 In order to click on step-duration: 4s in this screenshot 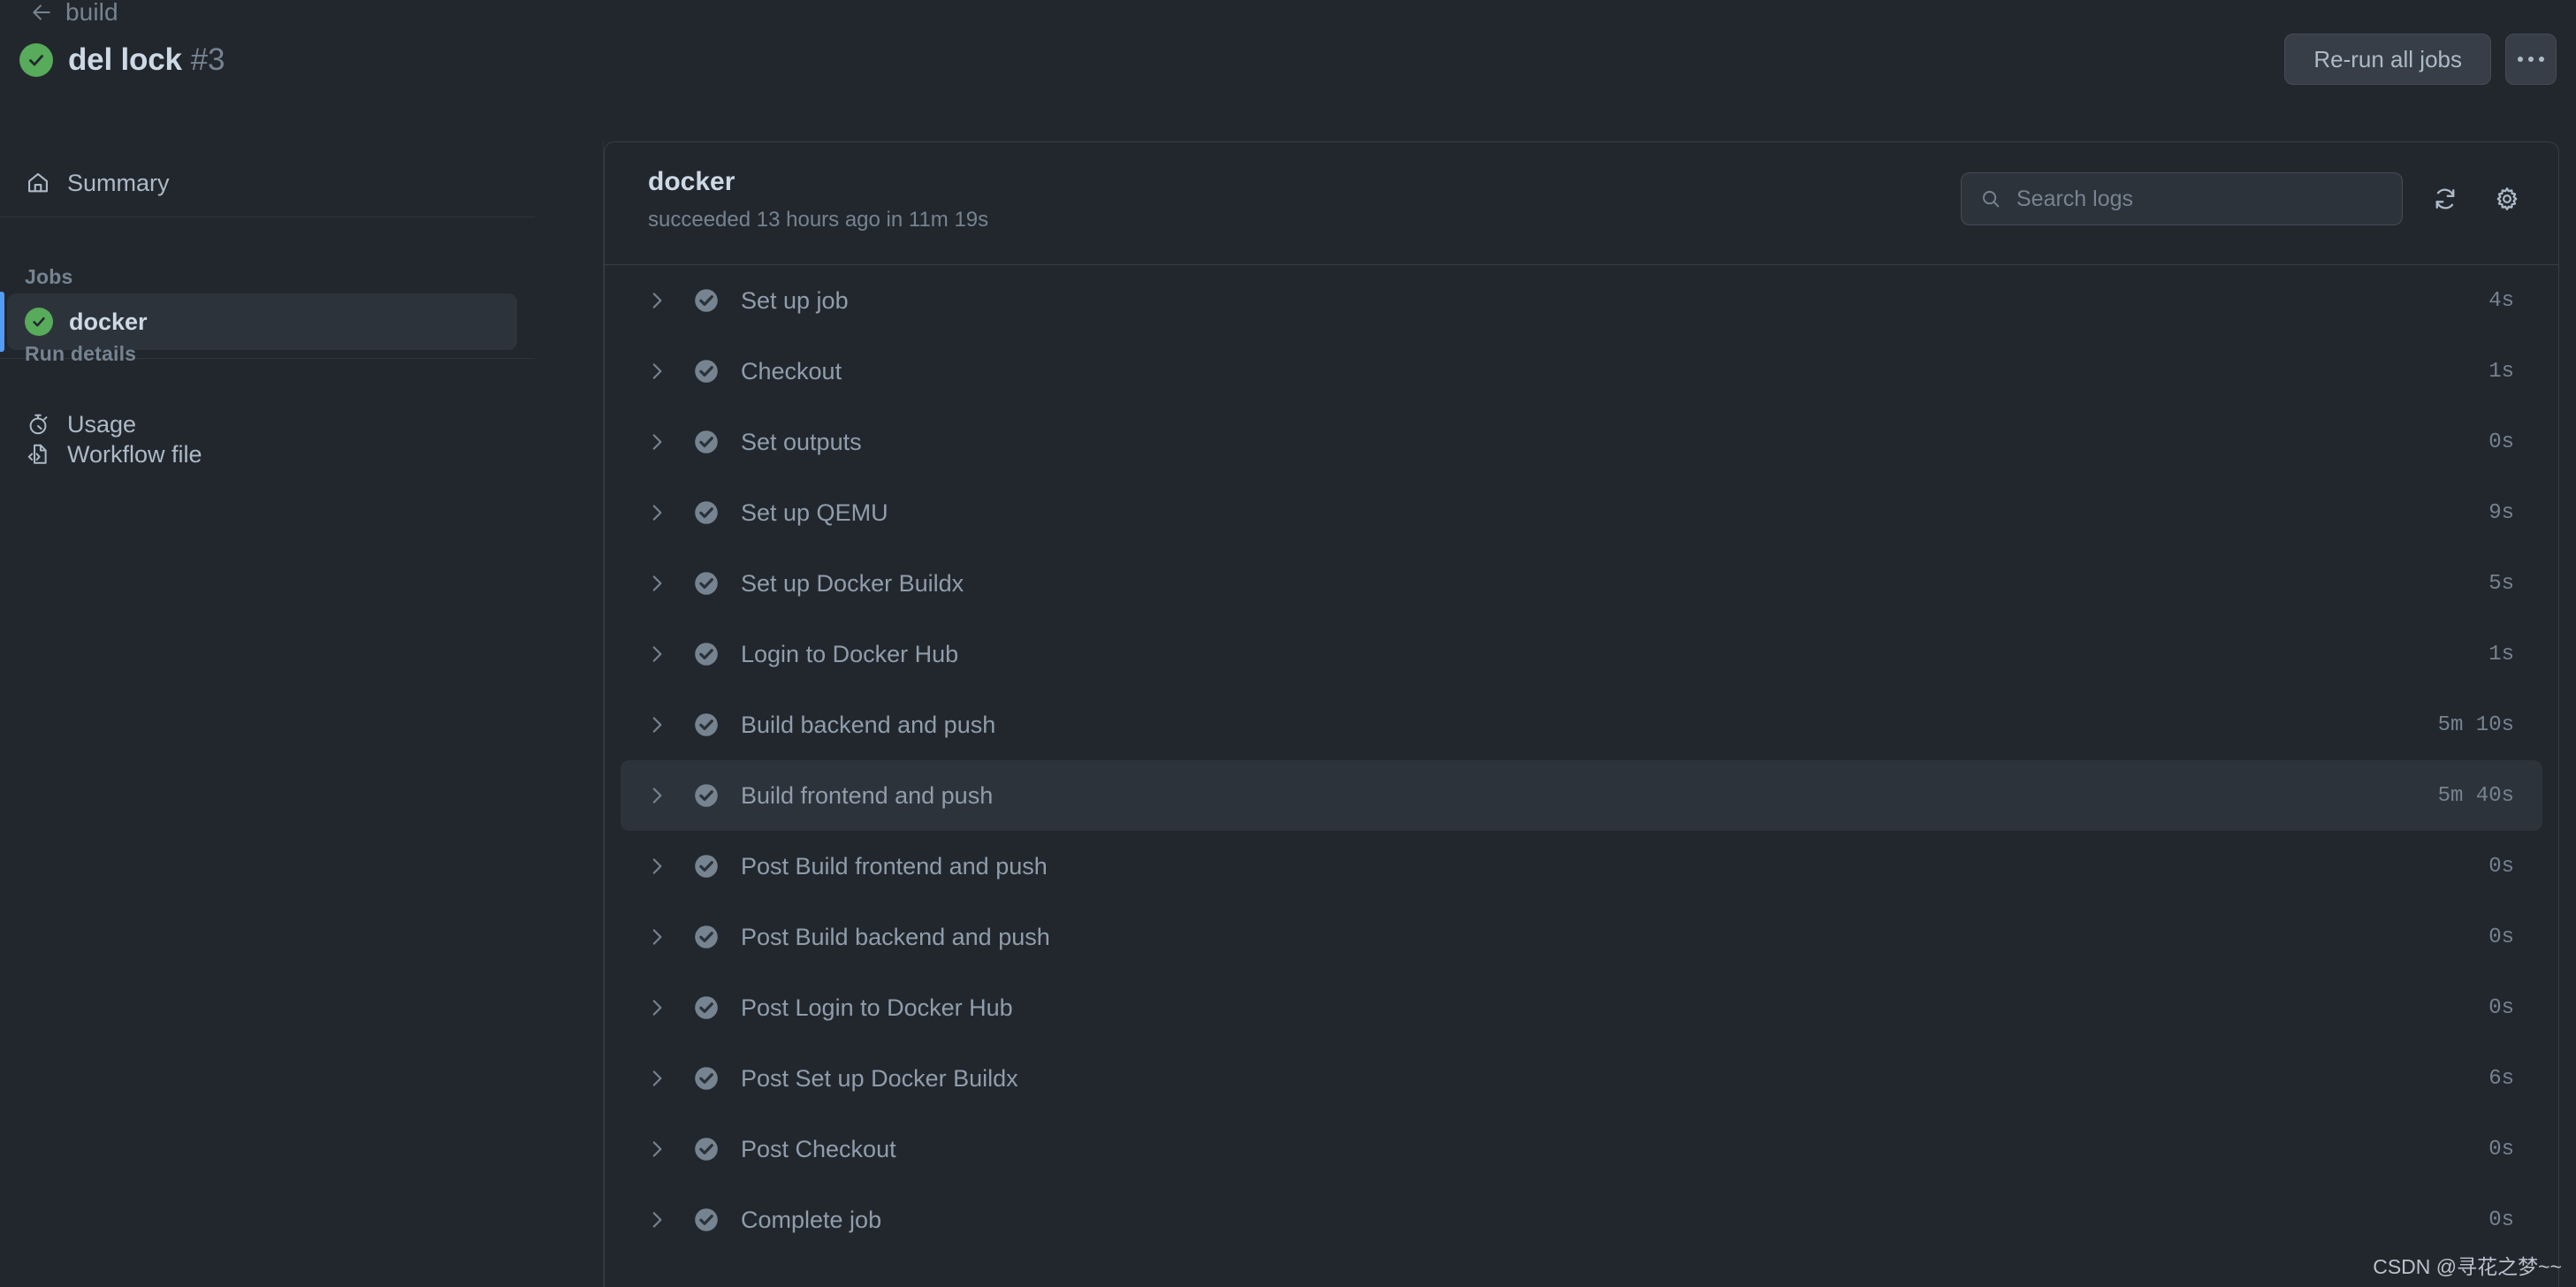, I will do `click(2501, 300)`.